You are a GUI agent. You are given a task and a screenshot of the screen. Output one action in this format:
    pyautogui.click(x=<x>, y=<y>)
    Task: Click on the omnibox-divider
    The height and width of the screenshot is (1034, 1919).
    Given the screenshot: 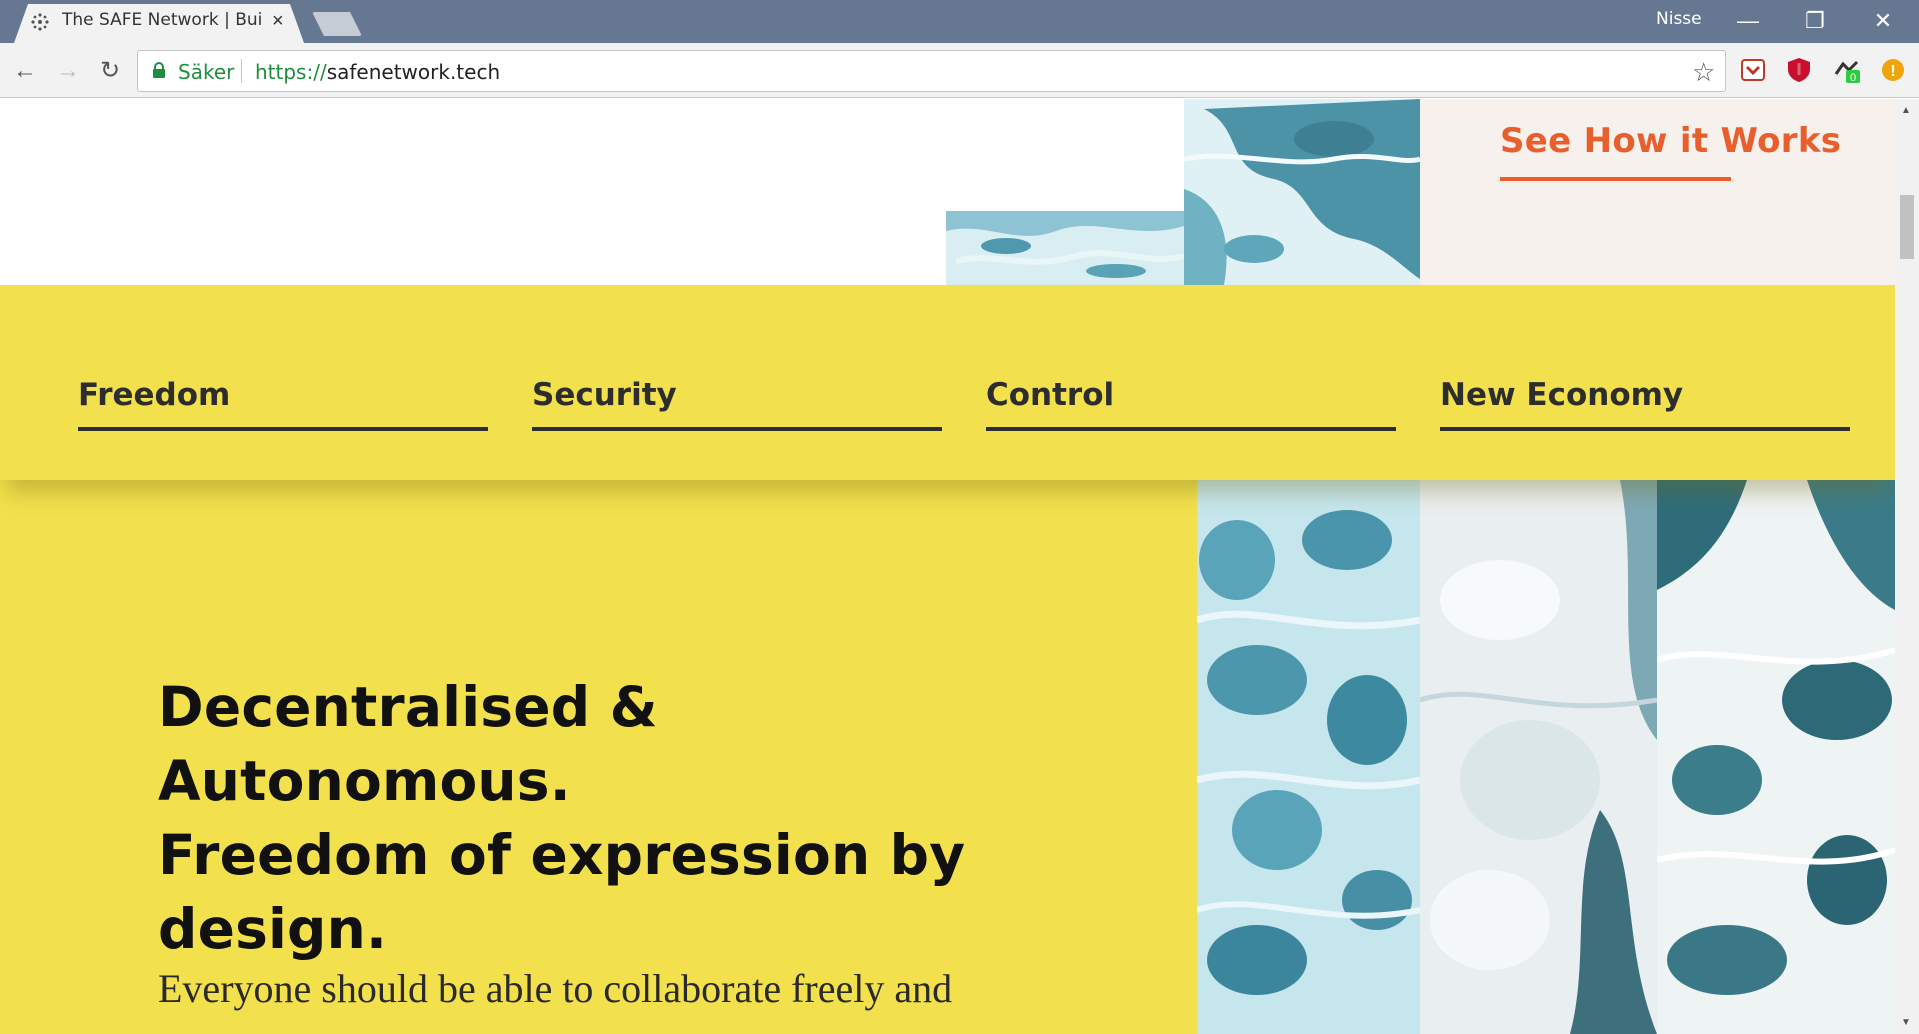 What is the action you would take?
    pyautogui.click(x=241, y=71)
    